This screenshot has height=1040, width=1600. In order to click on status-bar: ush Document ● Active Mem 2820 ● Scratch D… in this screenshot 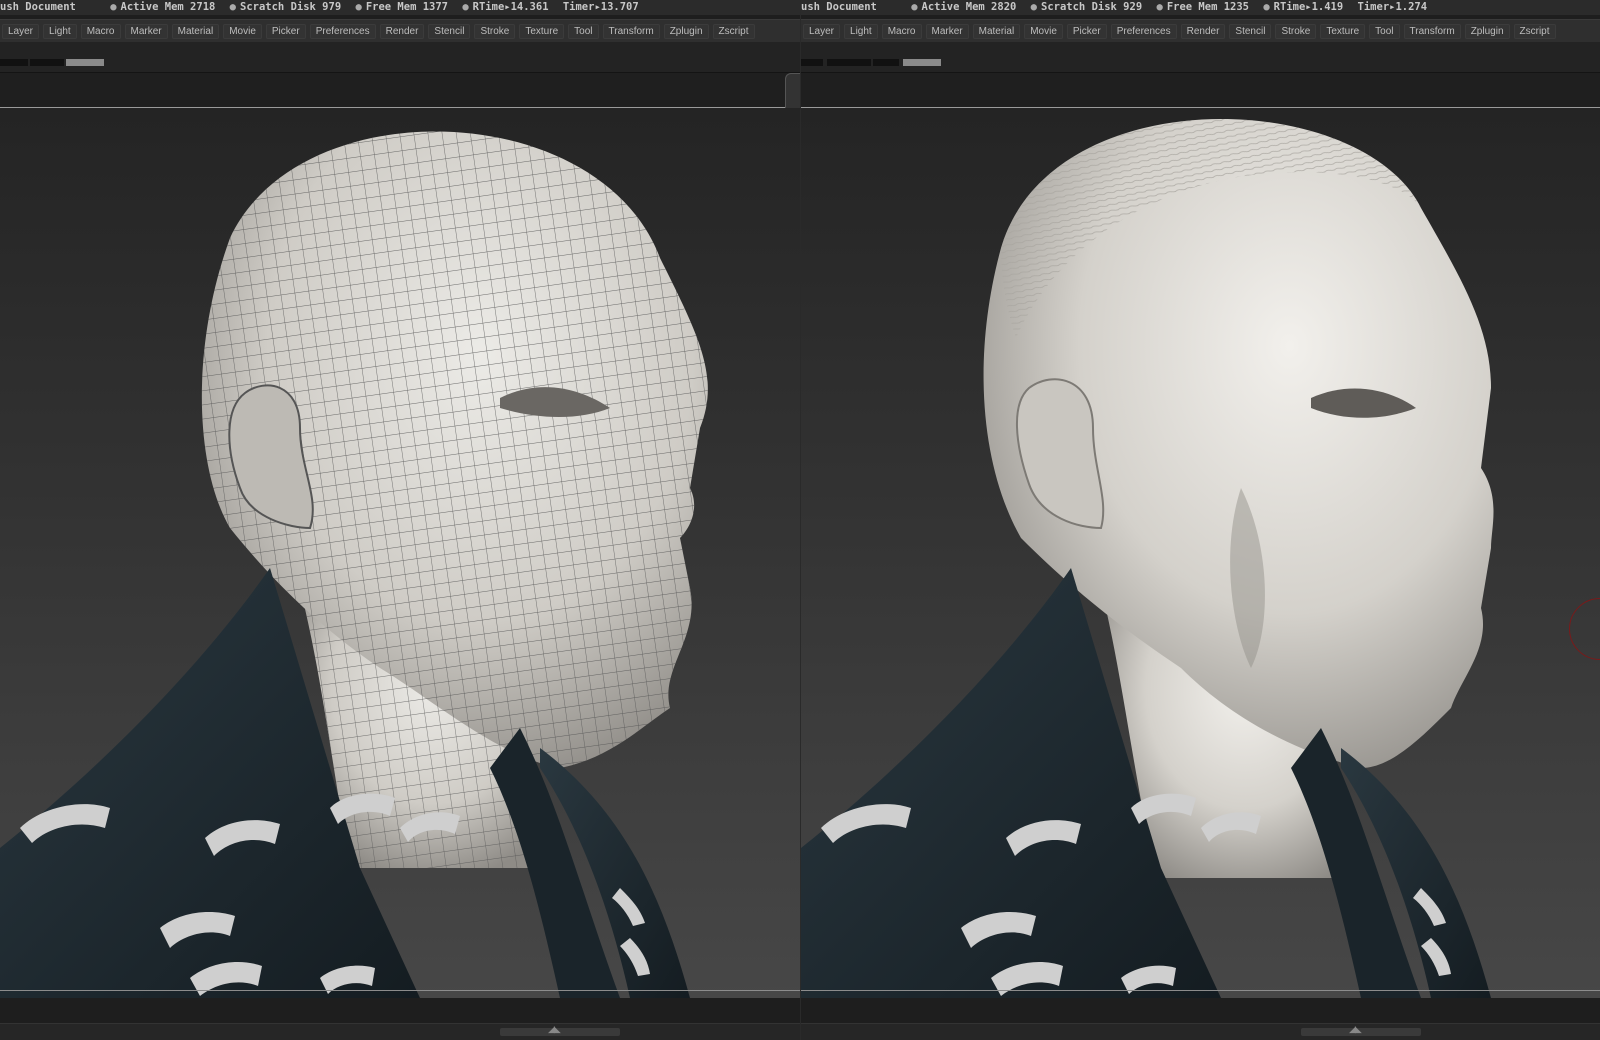, I will do `click(1200, 7)`.